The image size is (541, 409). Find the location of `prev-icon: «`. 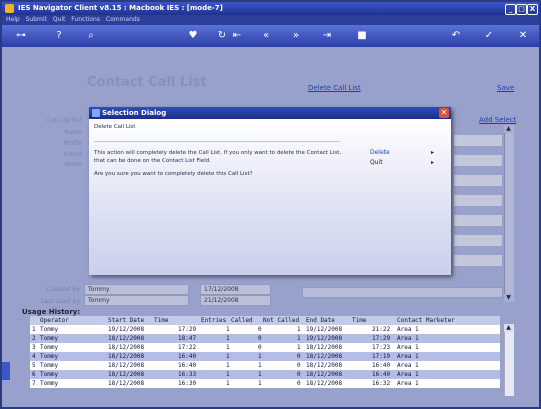

prev-icon: « is located at coordinates (266, 36).